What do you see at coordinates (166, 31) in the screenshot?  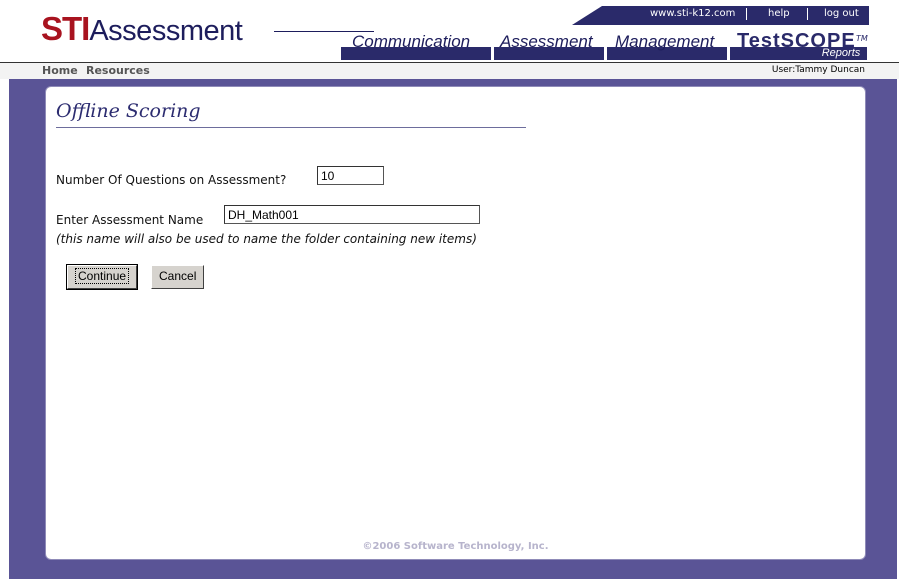 I see `logo-assessment-text: Assessment` at bounding box center [166, 31].